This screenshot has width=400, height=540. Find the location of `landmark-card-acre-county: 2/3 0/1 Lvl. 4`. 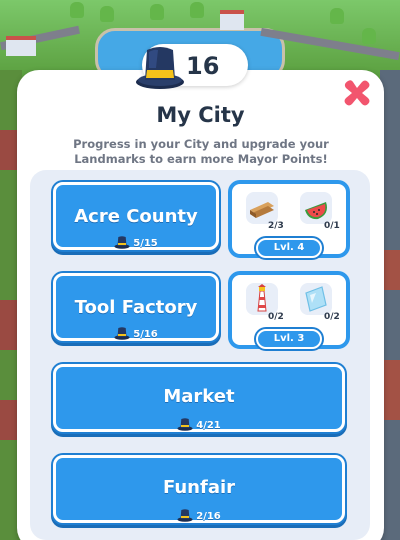

landmark-card-acre-county: 2/3 0/1 Lvl. 4 is located at coordinates (289, 219).